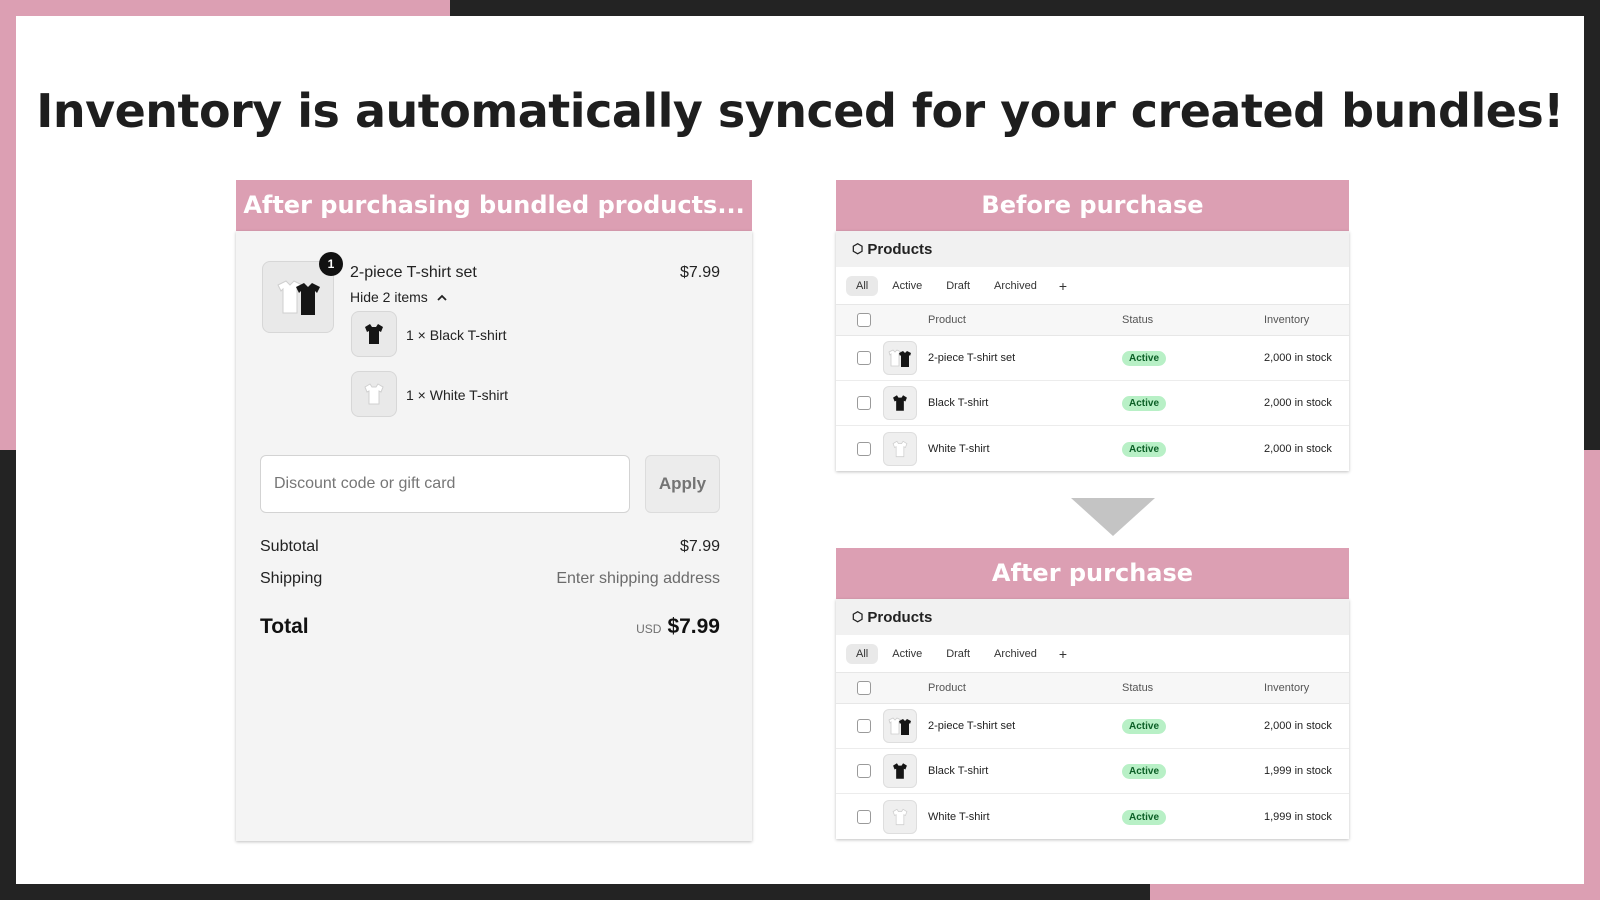 This screenshot has height=900, width=1600. What do you see at coordinates (442, 298) in the screenshot?
I see `chevron-up-icon` at bounding box center [442, 298].